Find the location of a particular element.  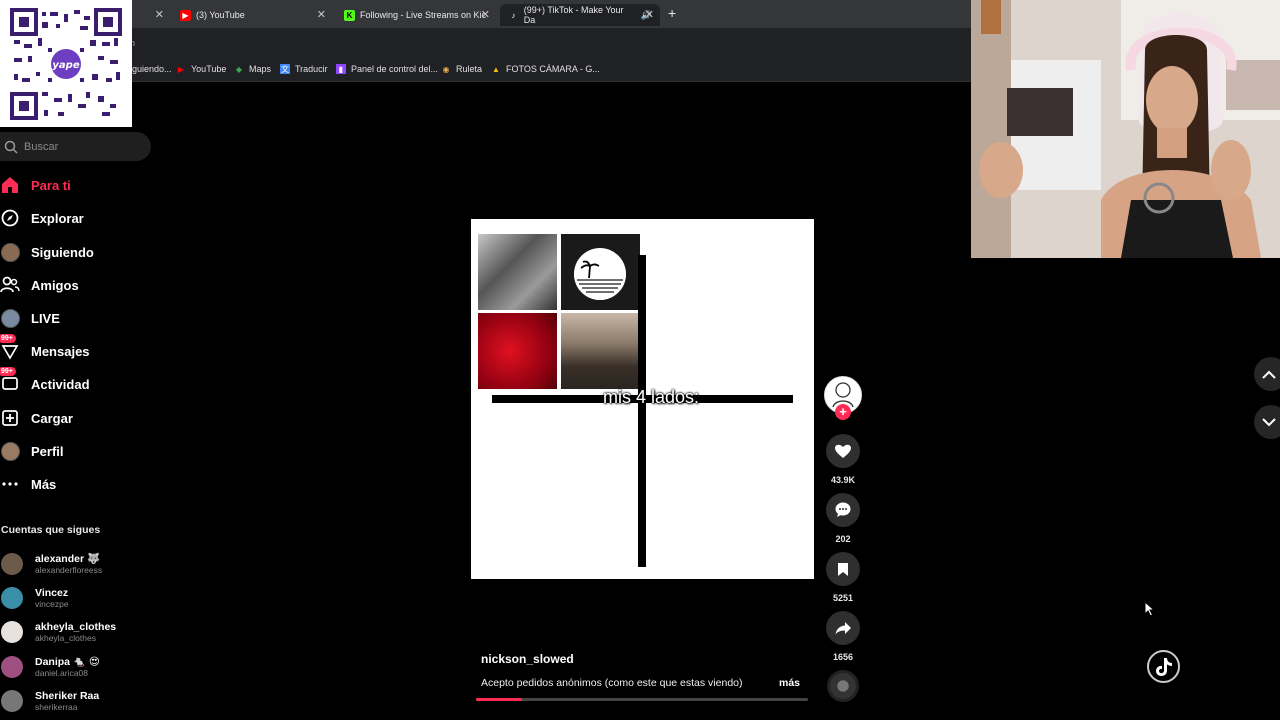

following-account: akheyla_clothes akheyla_clothes is located at coordinates (58, 632).